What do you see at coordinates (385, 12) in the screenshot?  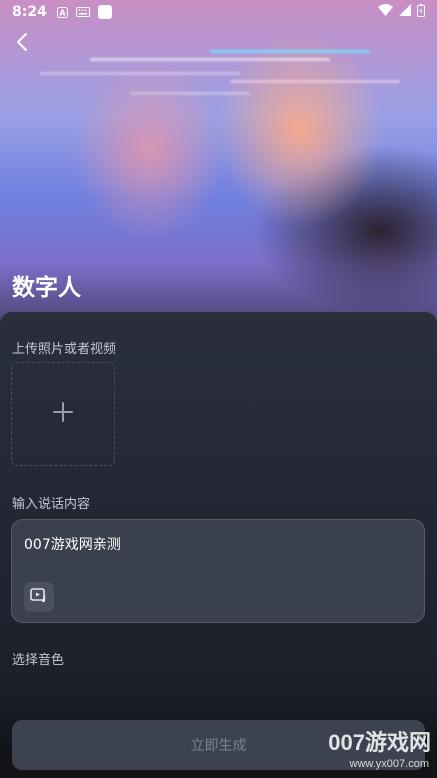 I see `wifi-icon` at bounding box center [385, 12].